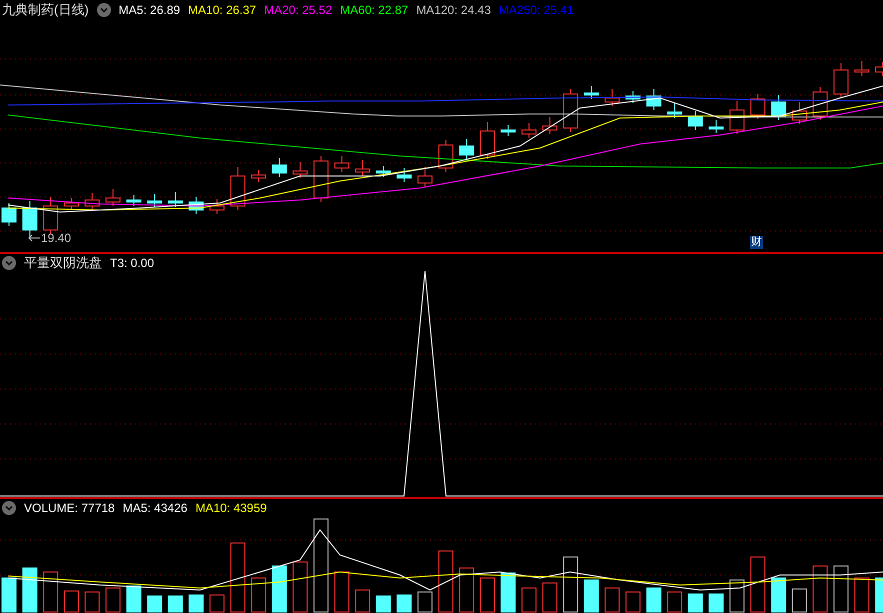 This screenshot has height=613, width=883. Describe the element at coordinates (155, 507) in the screenshot. I see `legend-value: MA5: 43426` at that location.